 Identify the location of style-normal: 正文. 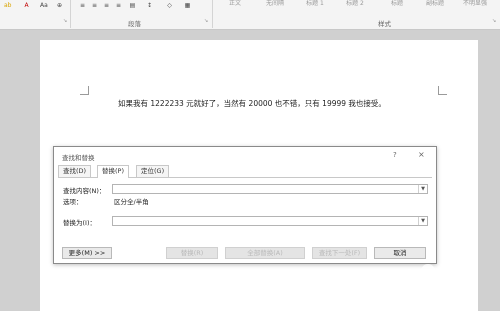
(235, 5).